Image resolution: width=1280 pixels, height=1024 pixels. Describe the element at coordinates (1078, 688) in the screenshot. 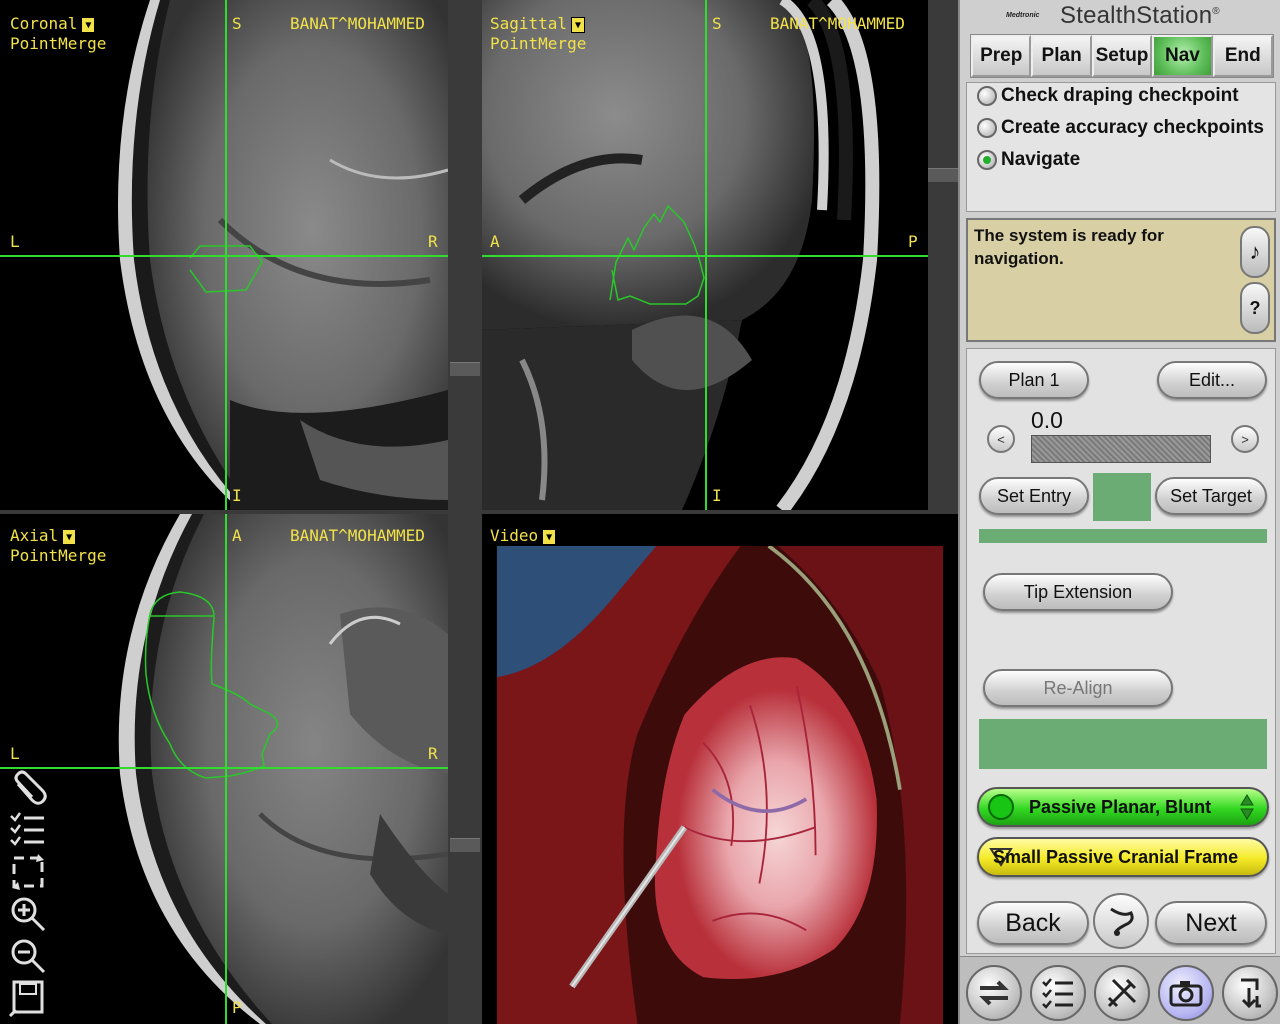

I see `realign-button: Re-Align` at that location.